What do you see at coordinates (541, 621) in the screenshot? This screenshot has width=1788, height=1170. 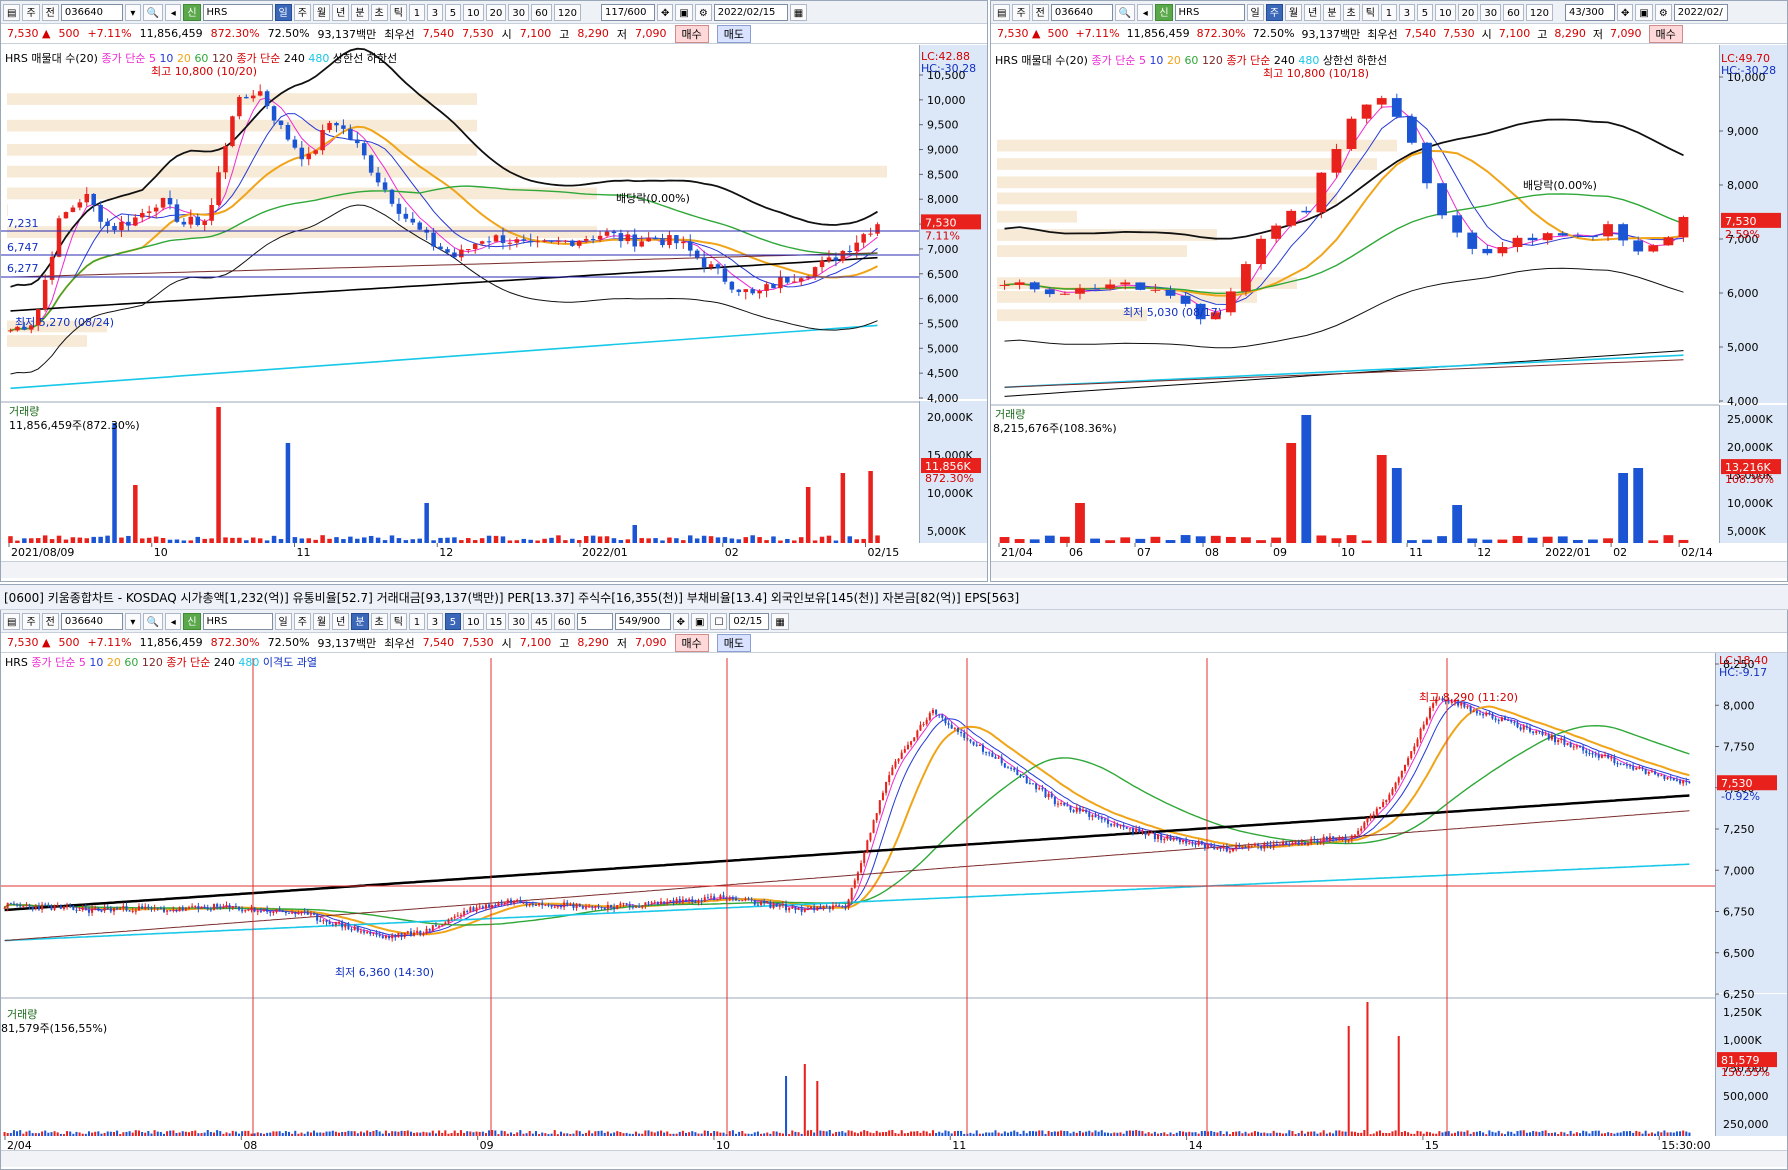 I see `min-45: 45` at bounding box center [541, 621].